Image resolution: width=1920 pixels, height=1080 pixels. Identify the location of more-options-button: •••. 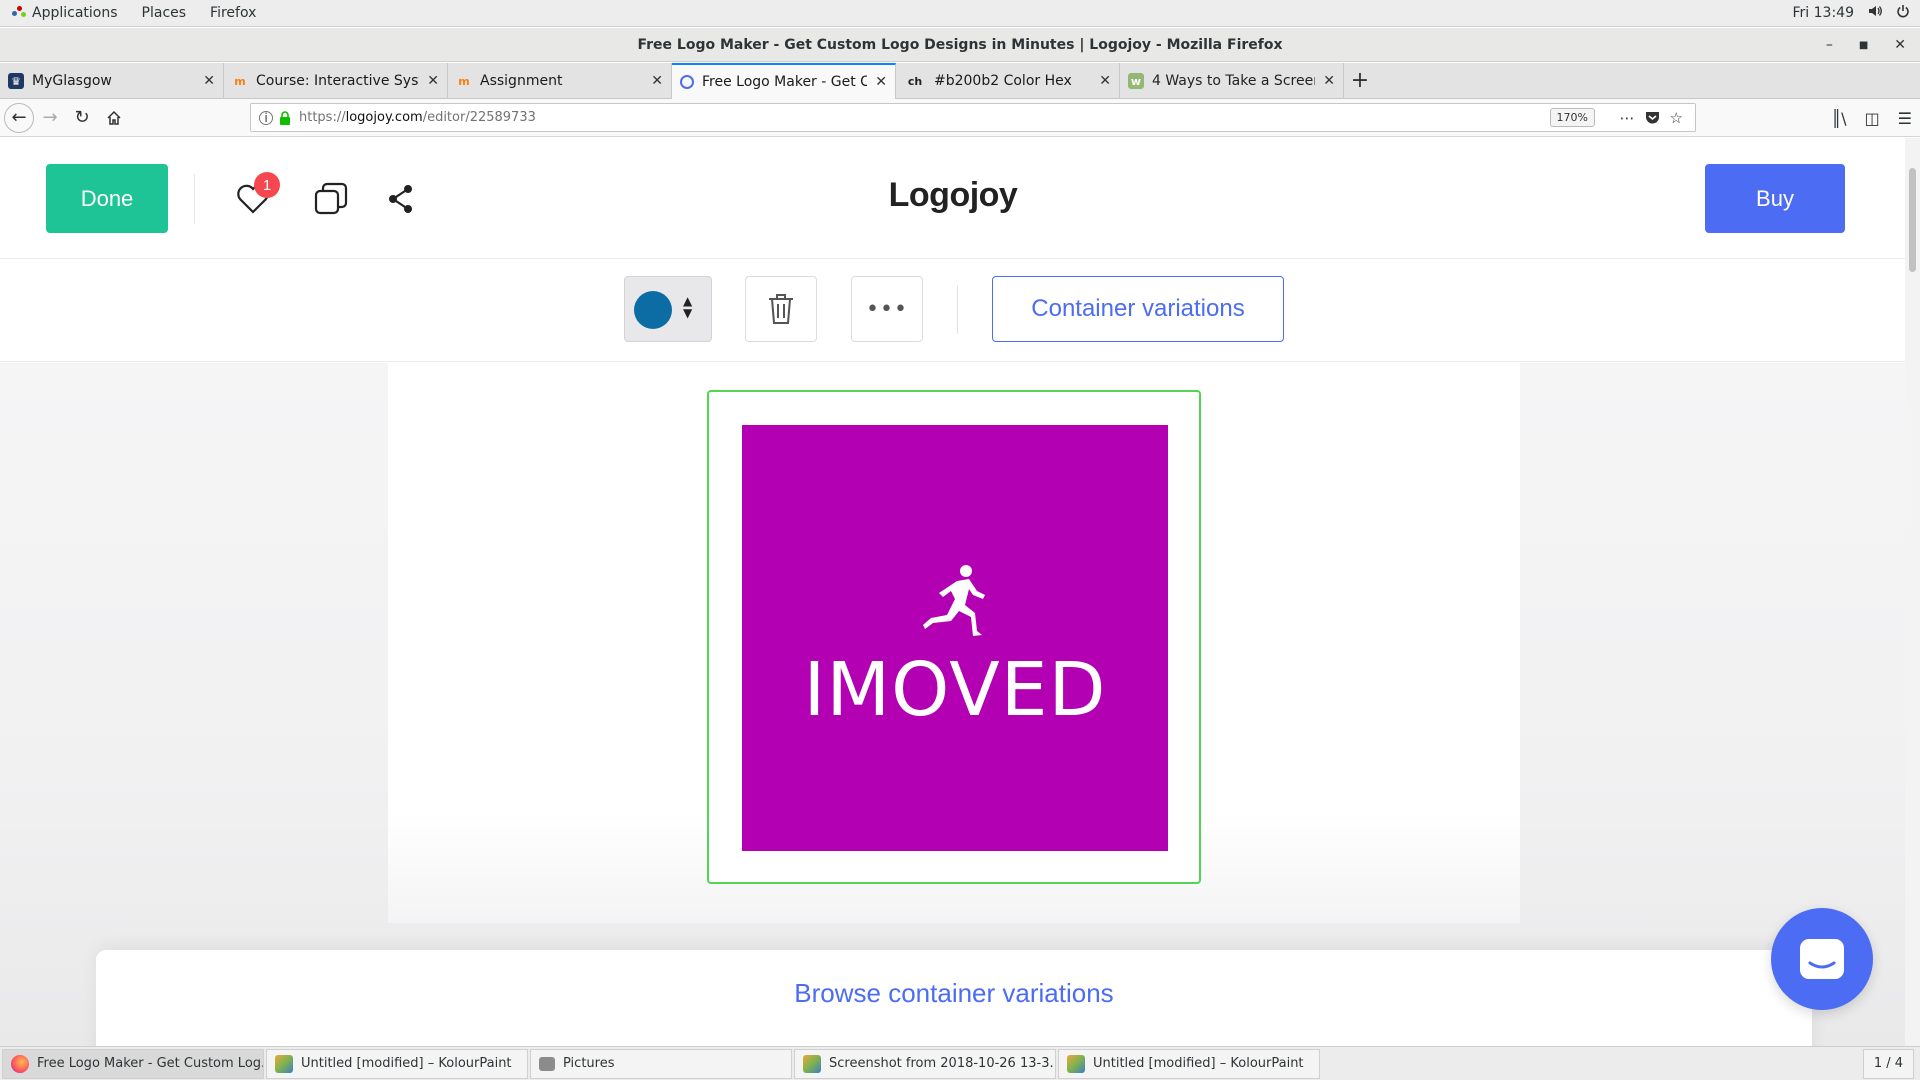
(887, 309).